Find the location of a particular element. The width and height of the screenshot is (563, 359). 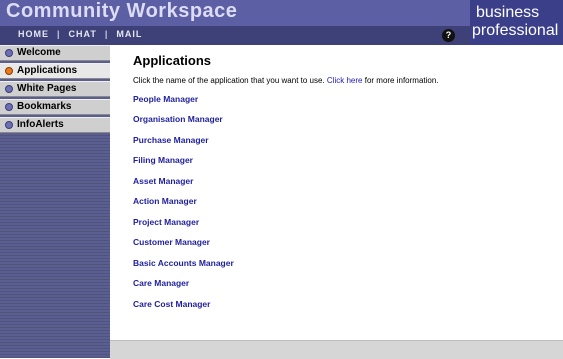

app-link-action-manager: Action Manager is located at coordinates (165, 201).